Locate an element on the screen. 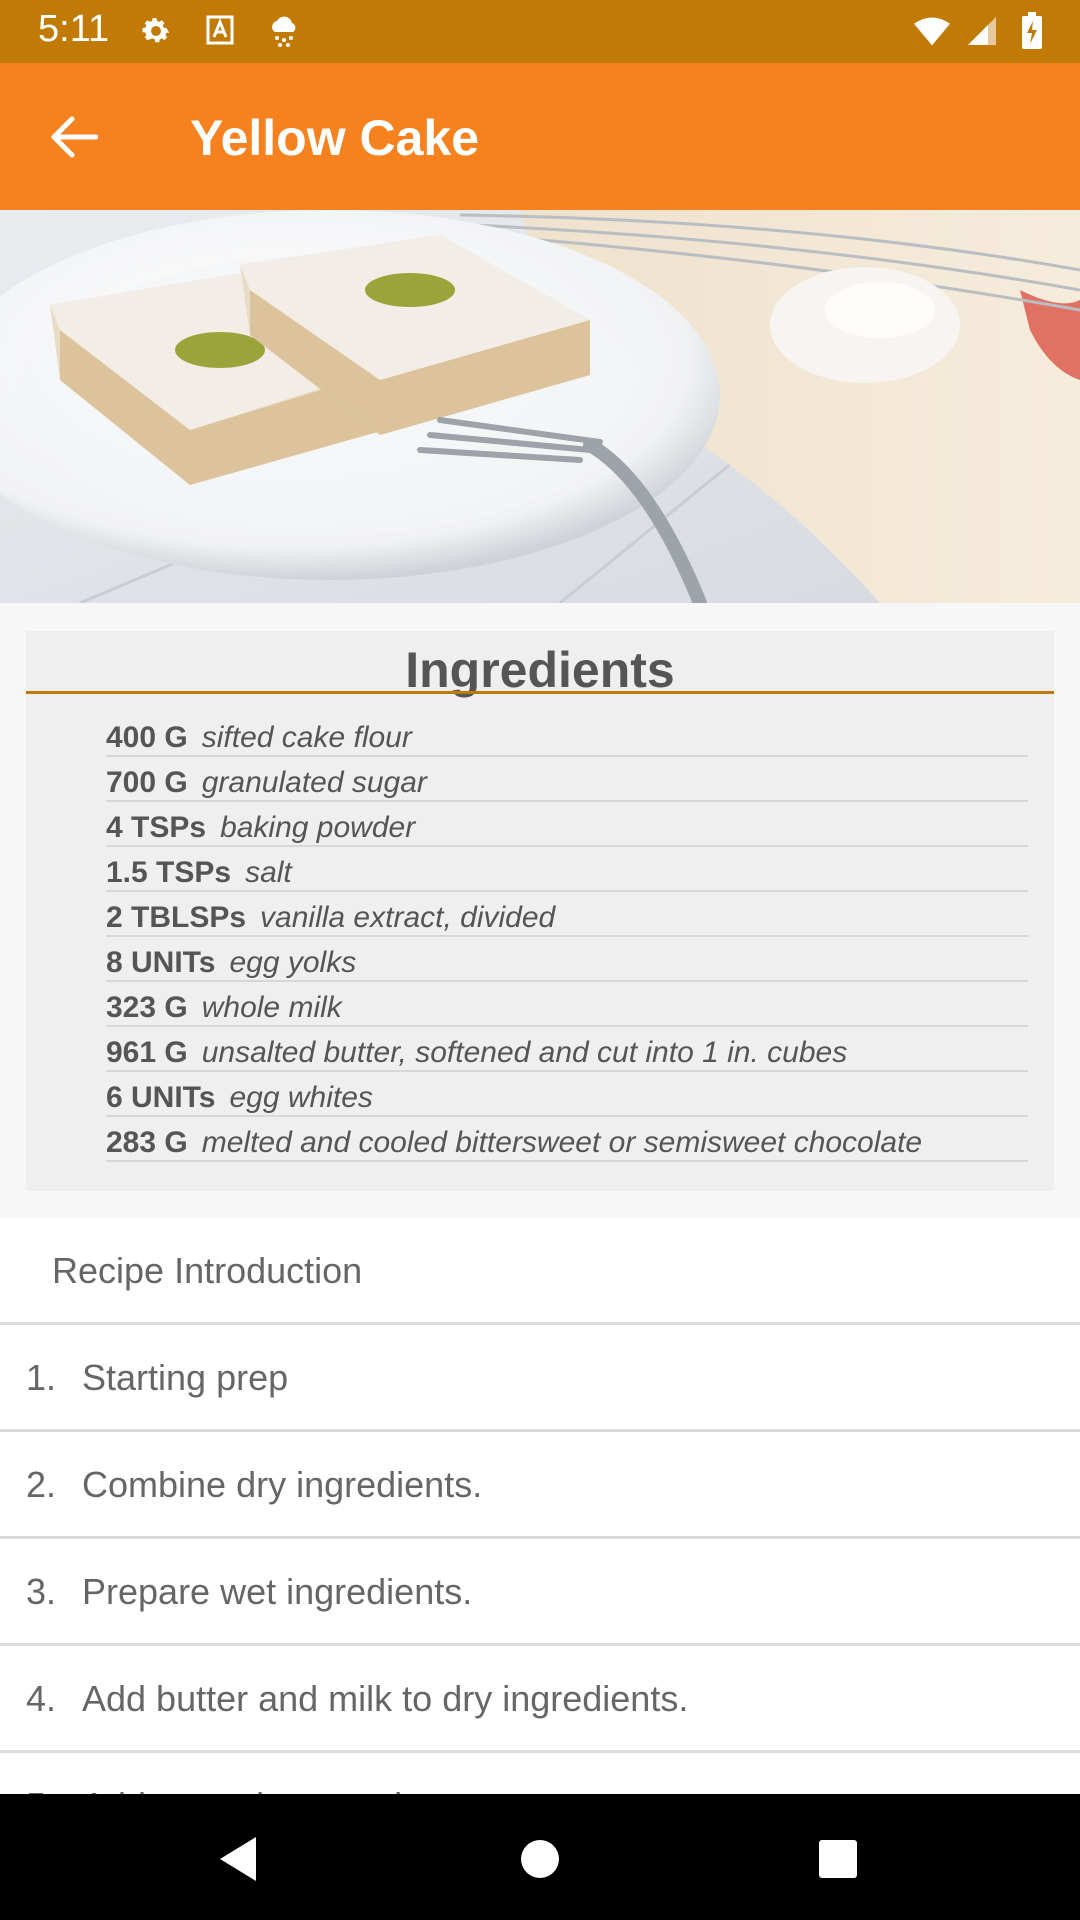 The height and width of the screenshot is (1920, 1080). signal-icon is located at coordinates (982, 31).